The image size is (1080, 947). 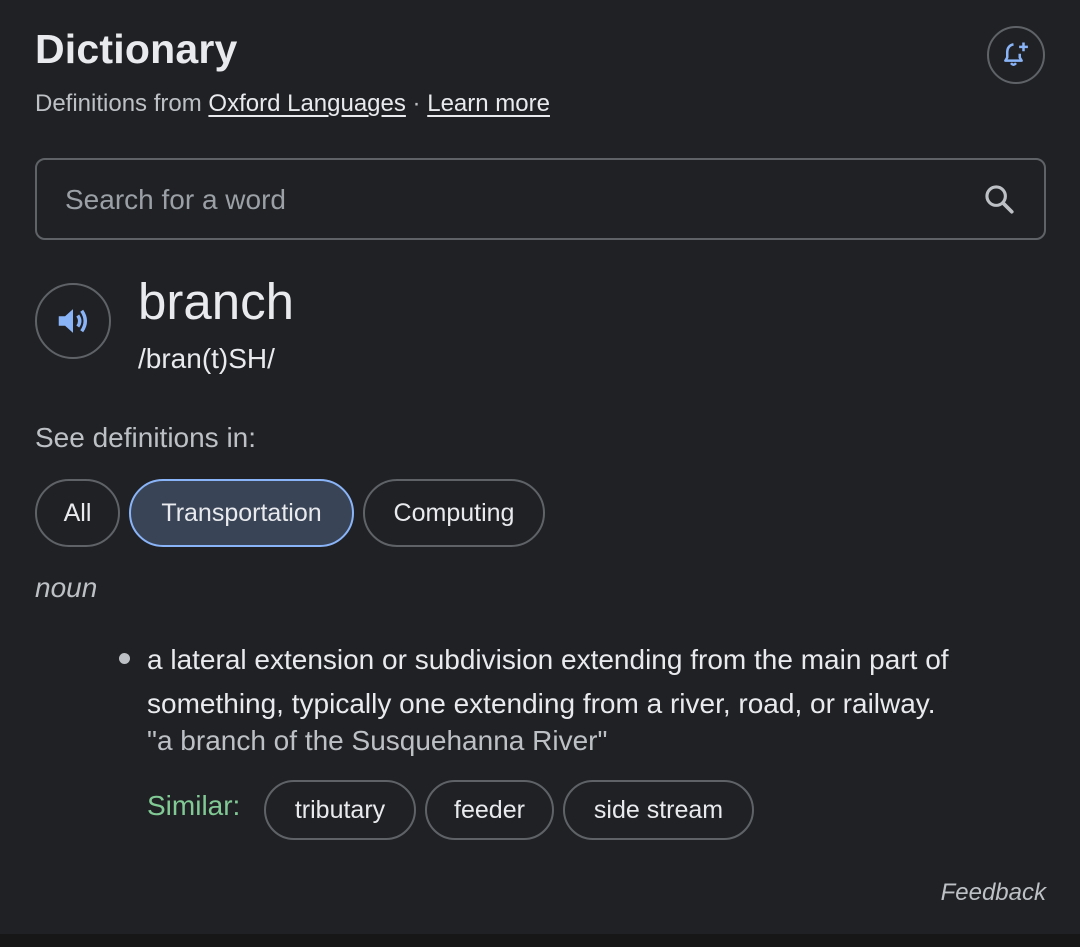 I want to click on page-title: Dictionary, so click(x=136, y=49).